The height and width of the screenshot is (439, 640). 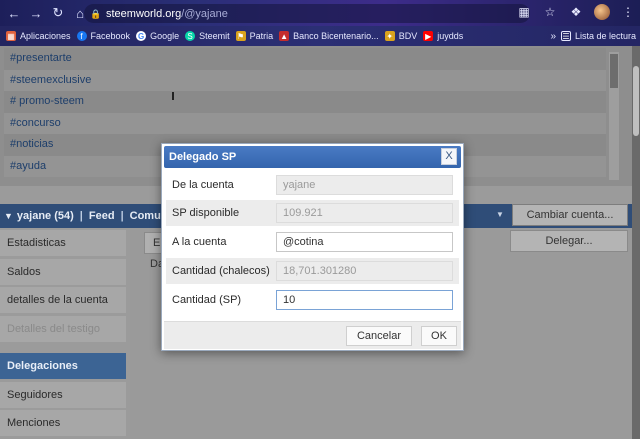 I want to click on youtube-icon: ▶, so click(x=428, y=36).